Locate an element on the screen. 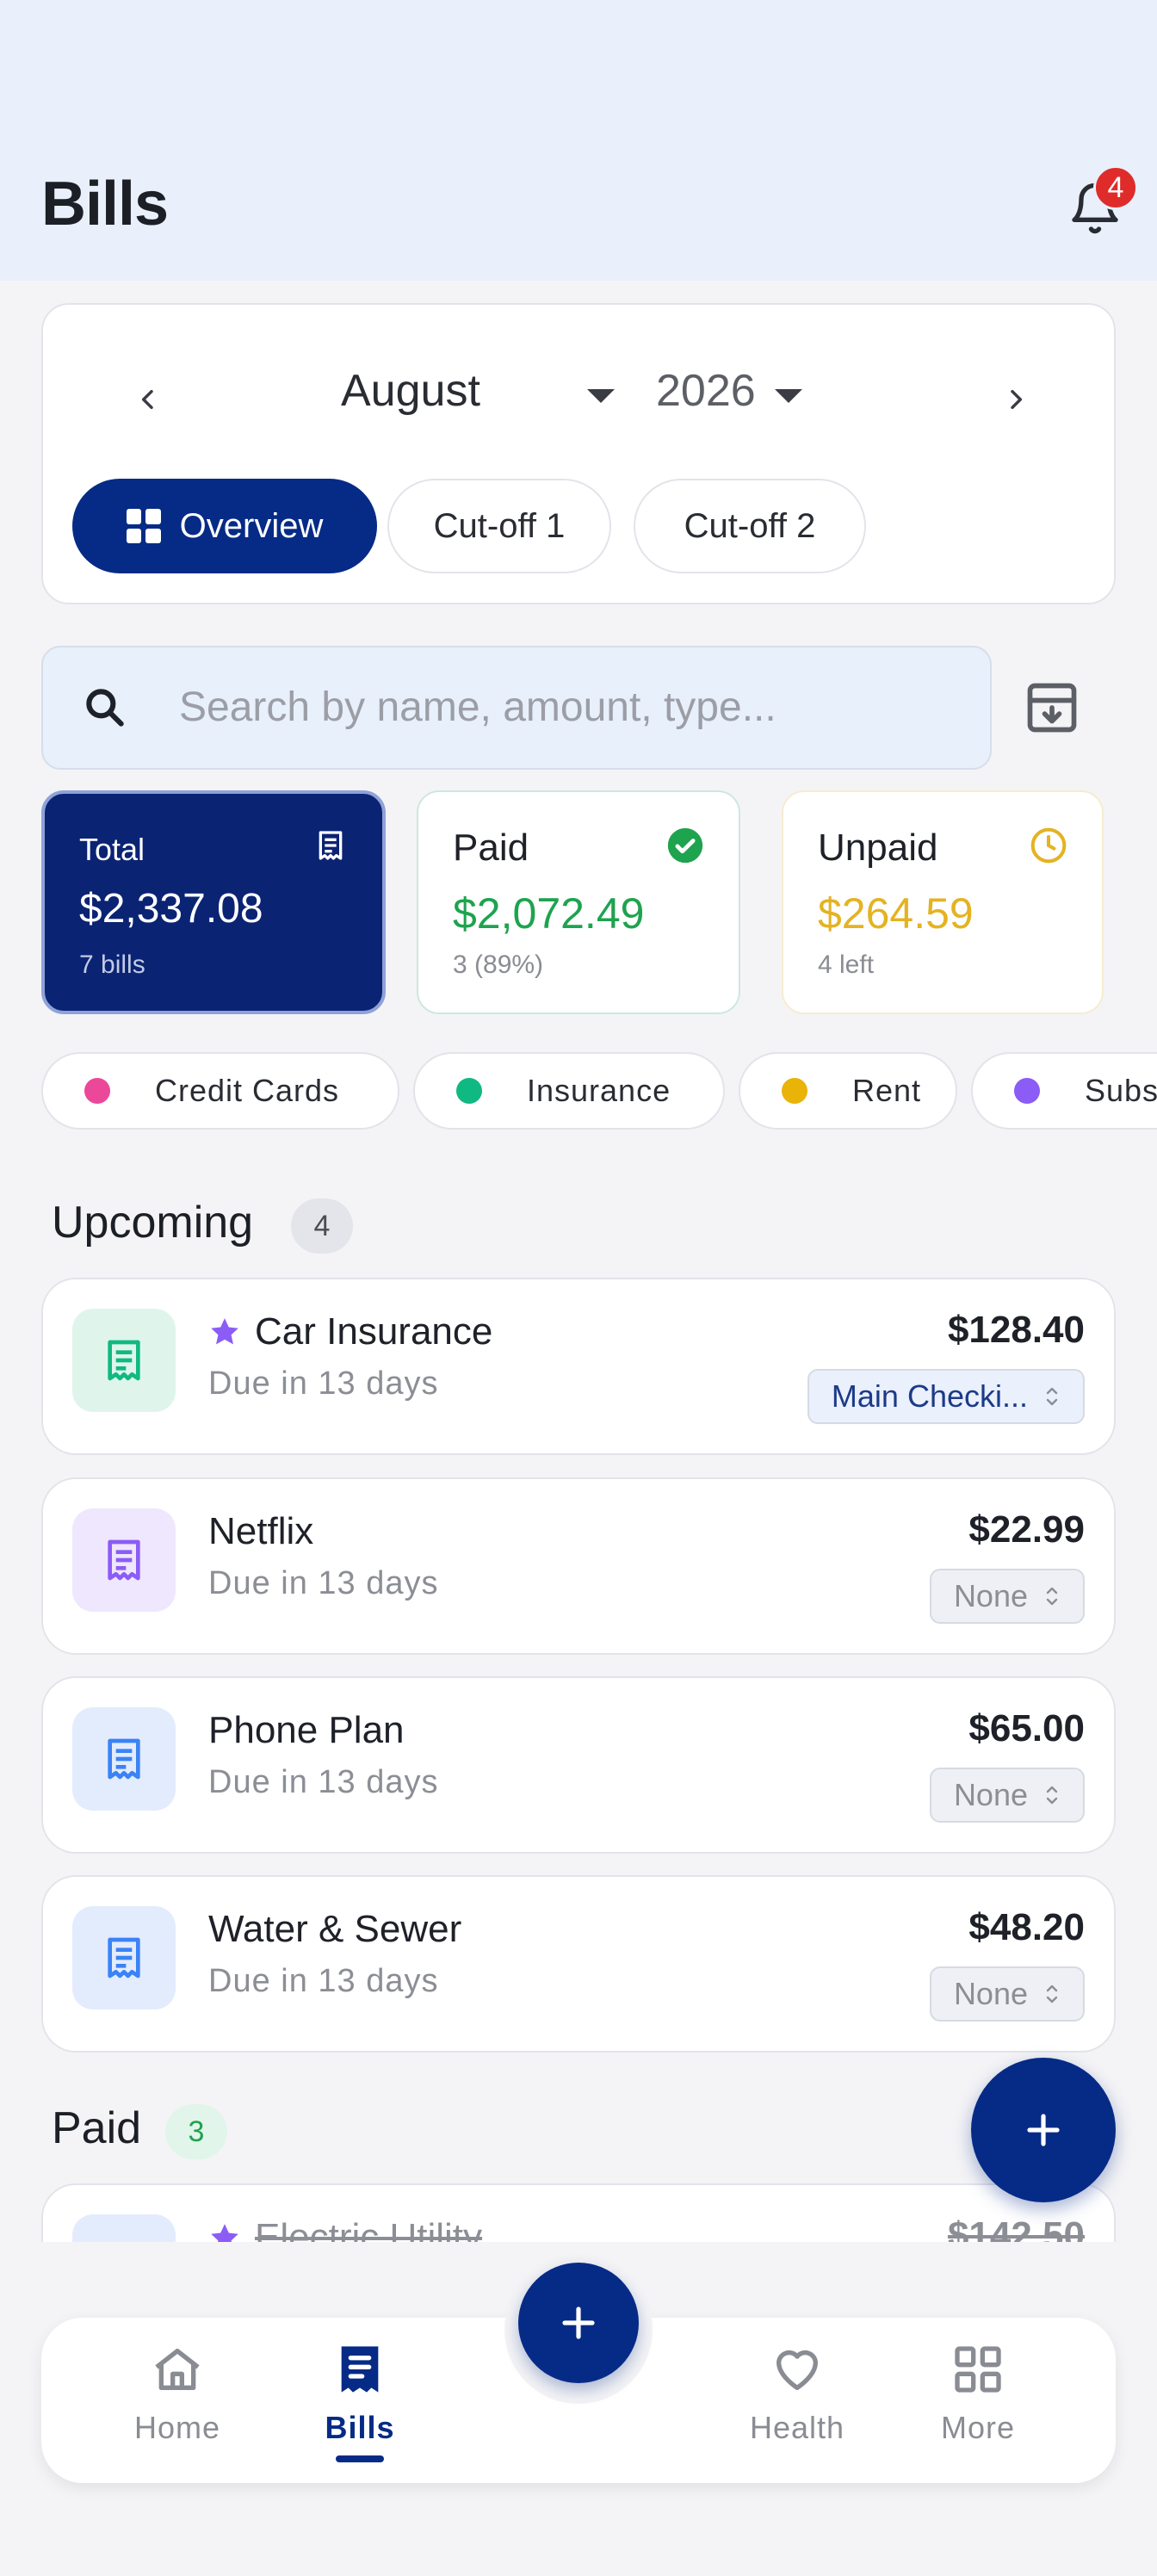  nav-more: More is located at coordinates (978, 2394).